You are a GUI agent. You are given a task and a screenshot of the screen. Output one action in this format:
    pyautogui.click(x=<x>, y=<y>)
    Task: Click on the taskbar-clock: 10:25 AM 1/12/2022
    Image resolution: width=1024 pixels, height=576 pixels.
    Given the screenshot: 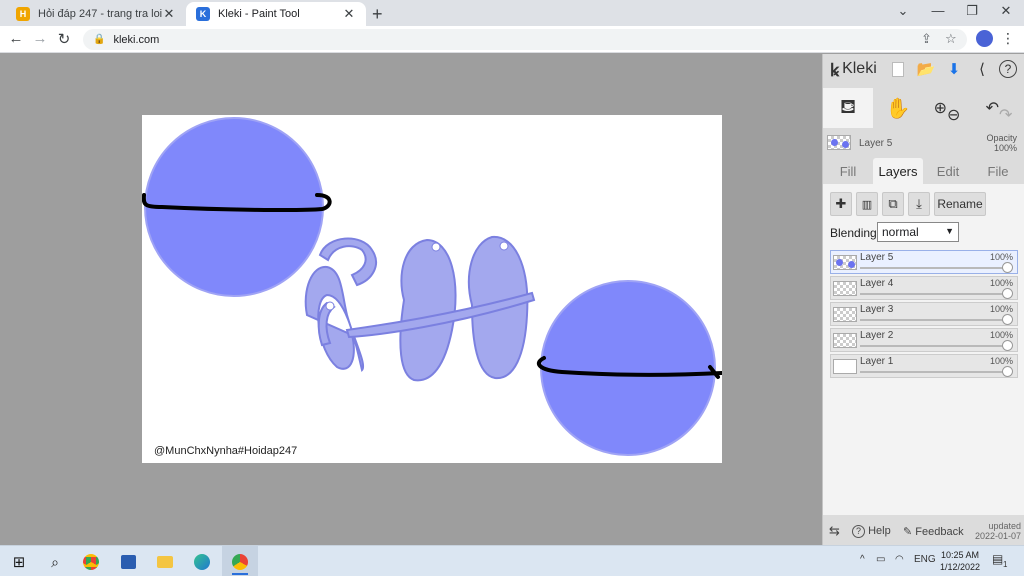 What is the action you would take?
    pyautogui.click(x=960, y=561)
    